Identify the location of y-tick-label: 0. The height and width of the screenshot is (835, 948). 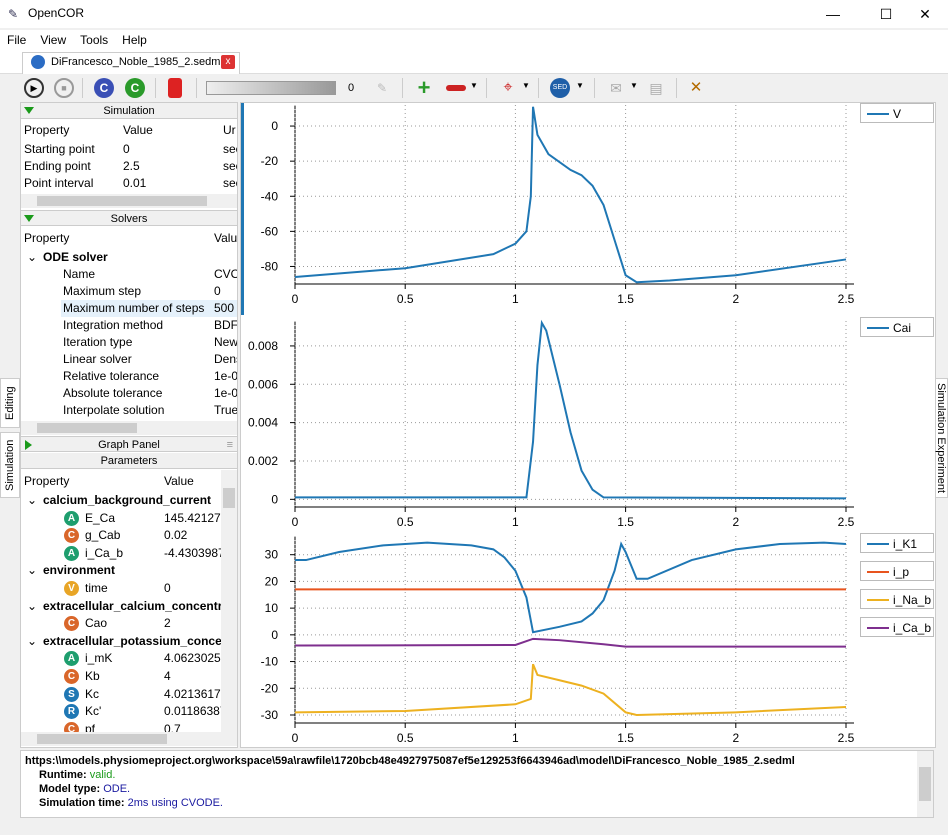
(274, 635).